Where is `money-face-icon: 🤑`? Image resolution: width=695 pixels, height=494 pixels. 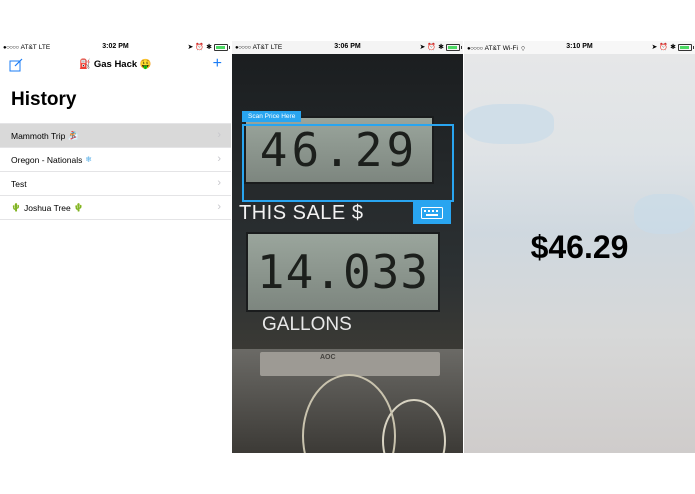 money-face-icon: 🤑 is located at coordinates (145, 64).